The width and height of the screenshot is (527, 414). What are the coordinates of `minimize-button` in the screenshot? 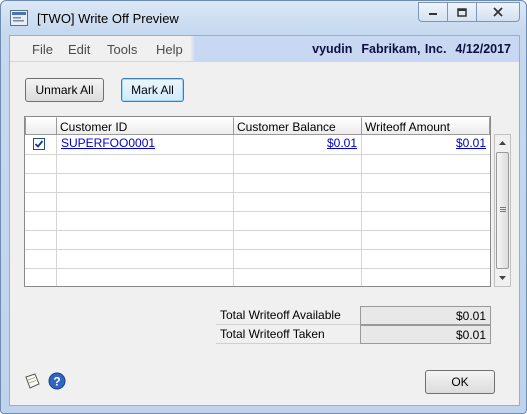 It's located at (433, 12).